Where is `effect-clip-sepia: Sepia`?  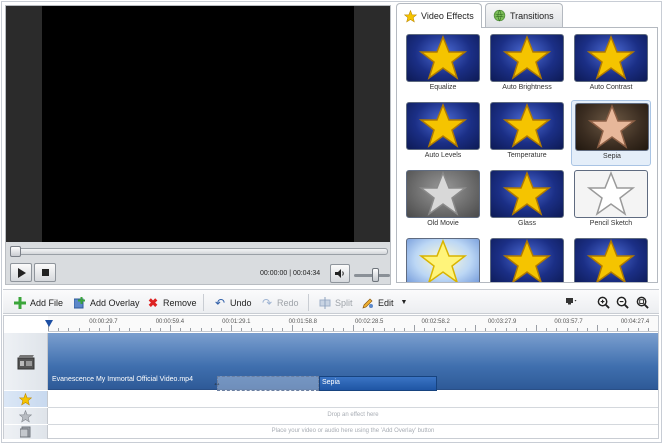
effect-clip-sepia: Sepia is located at coordinates (378, 383).